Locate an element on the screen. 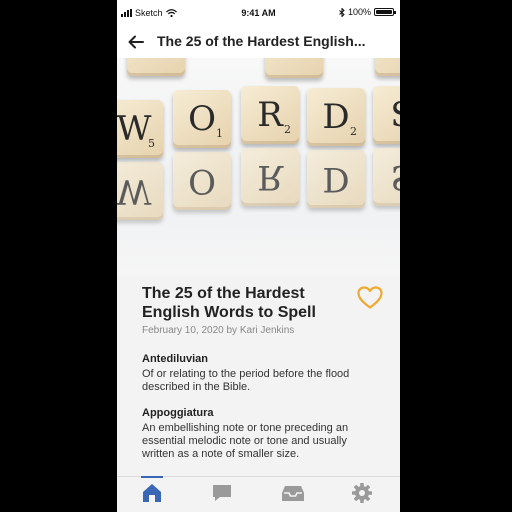 The width and height of the screenshot is (512, 512). tile-top-left is located at coordinates (156, 67).